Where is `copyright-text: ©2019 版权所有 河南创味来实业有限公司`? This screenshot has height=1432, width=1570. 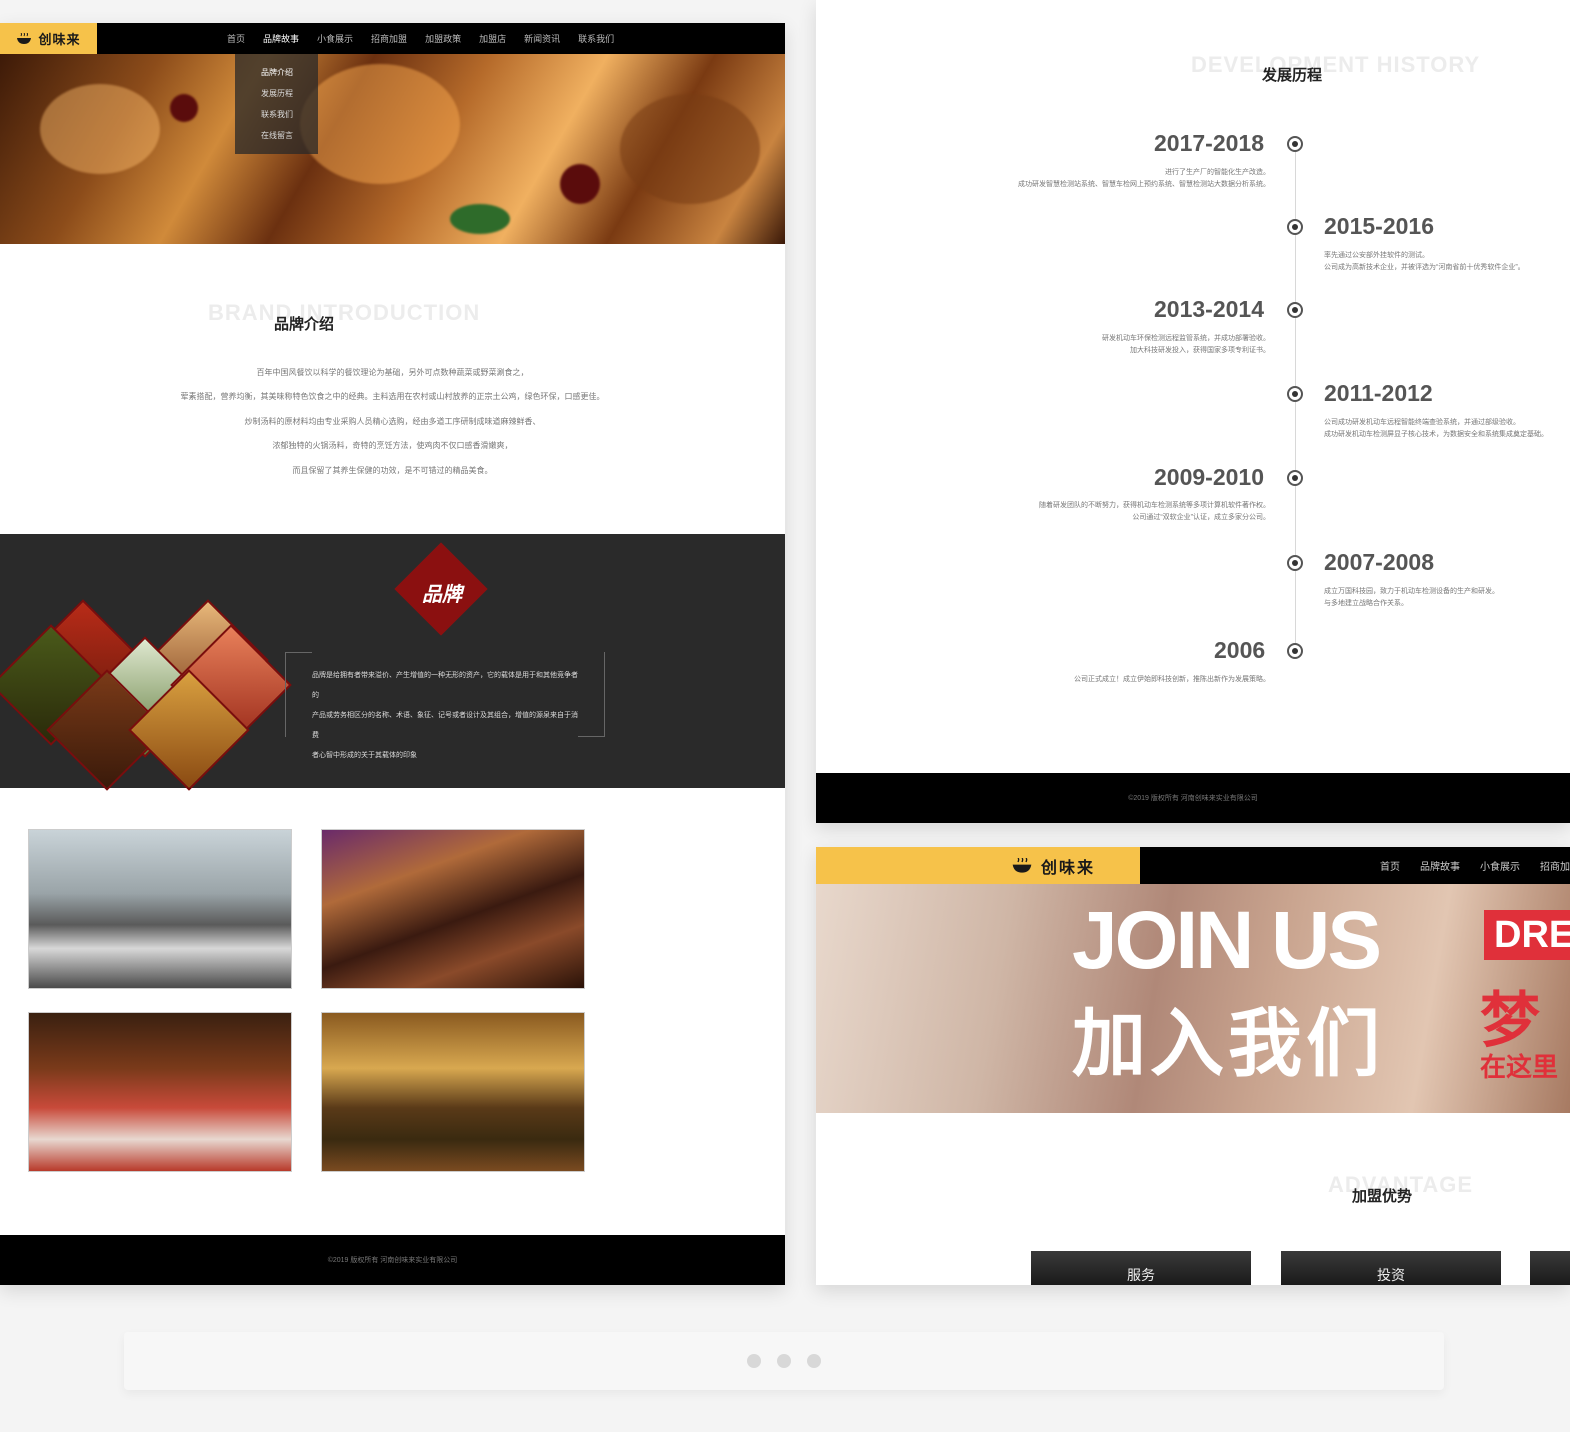
copyright-text: ©2019 版权所有 河南创味来实业有限公司 is located at coordinates (1193, 798).